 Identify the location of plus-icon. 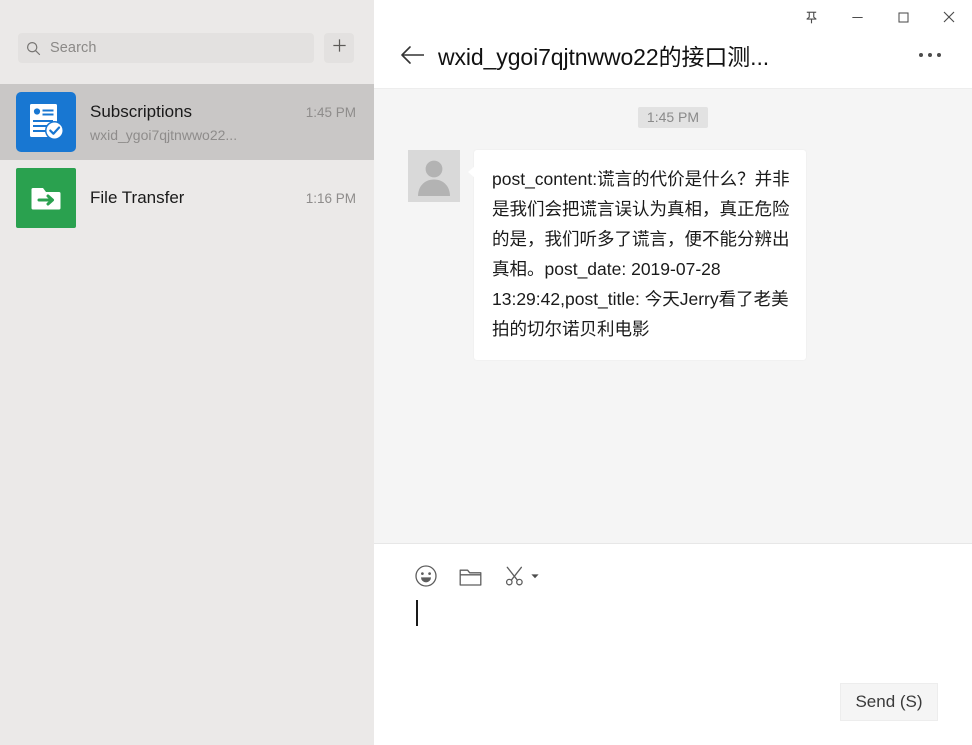
(339, 48).